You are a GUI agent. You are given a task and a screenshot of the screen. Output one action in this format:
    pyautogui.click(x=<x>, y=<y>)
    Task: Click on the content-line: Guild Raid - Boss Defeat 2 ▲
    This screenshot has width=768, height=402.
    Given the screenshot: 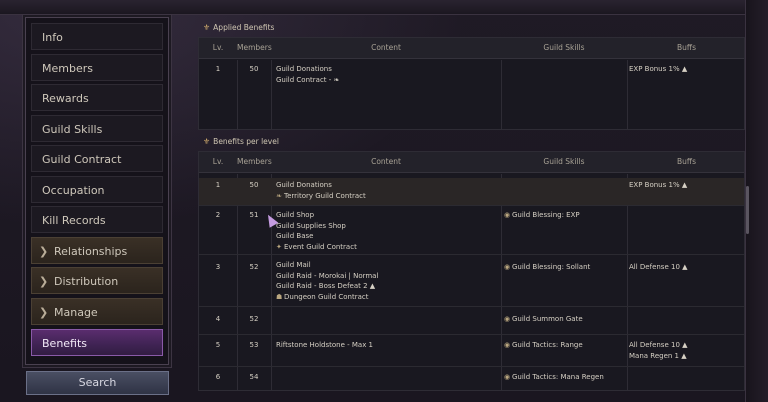 What is the action you would take?
    pyautogui.click(x=326, y=286)
    